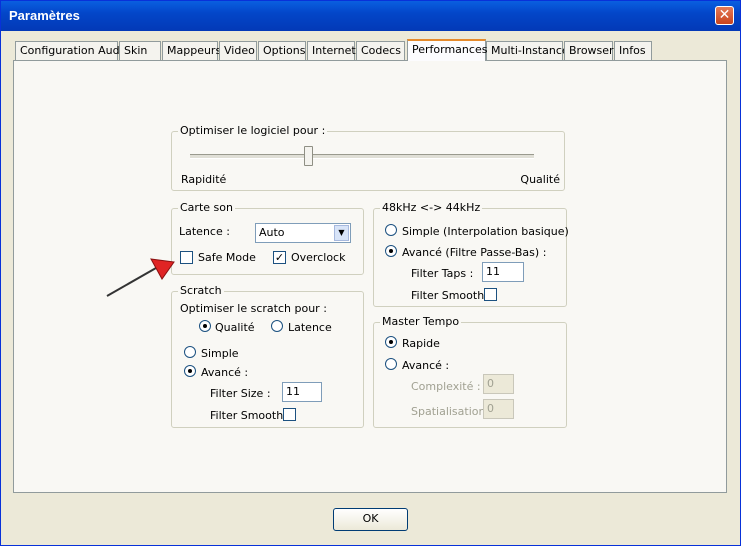 This screenshot has width=741, height=546. I want to click on scratch-filter-smooth-label: Filter Smooth, so click(247, 415).